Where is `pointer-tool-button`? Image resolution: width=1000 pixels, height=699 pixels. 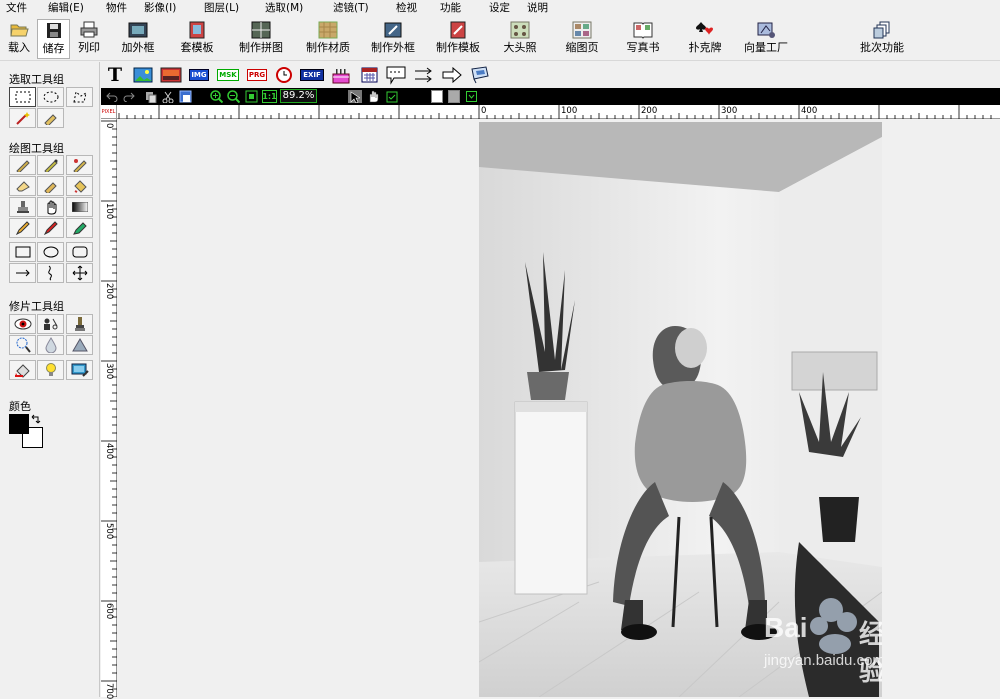
pointer-tool-button is located at coordinates (355, 96).